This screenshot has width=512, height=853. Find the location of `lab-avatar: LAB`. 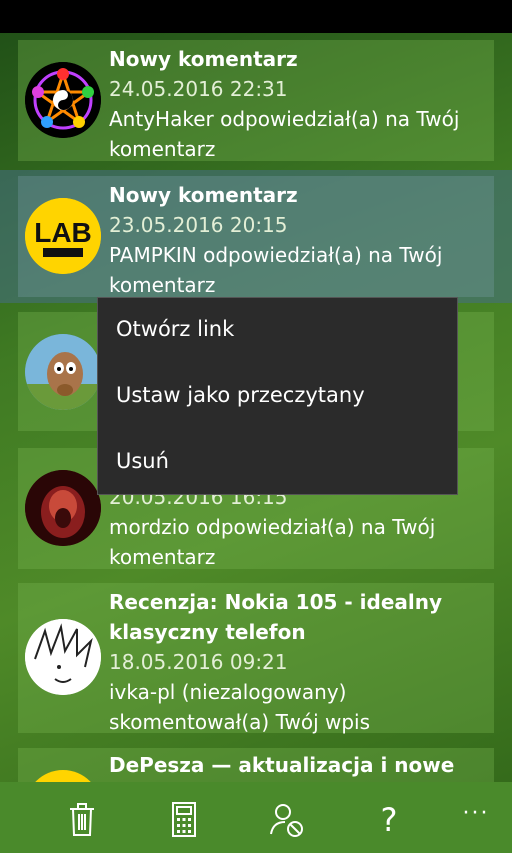

lab-avatar: LAB is located at coordinates (63, 236).